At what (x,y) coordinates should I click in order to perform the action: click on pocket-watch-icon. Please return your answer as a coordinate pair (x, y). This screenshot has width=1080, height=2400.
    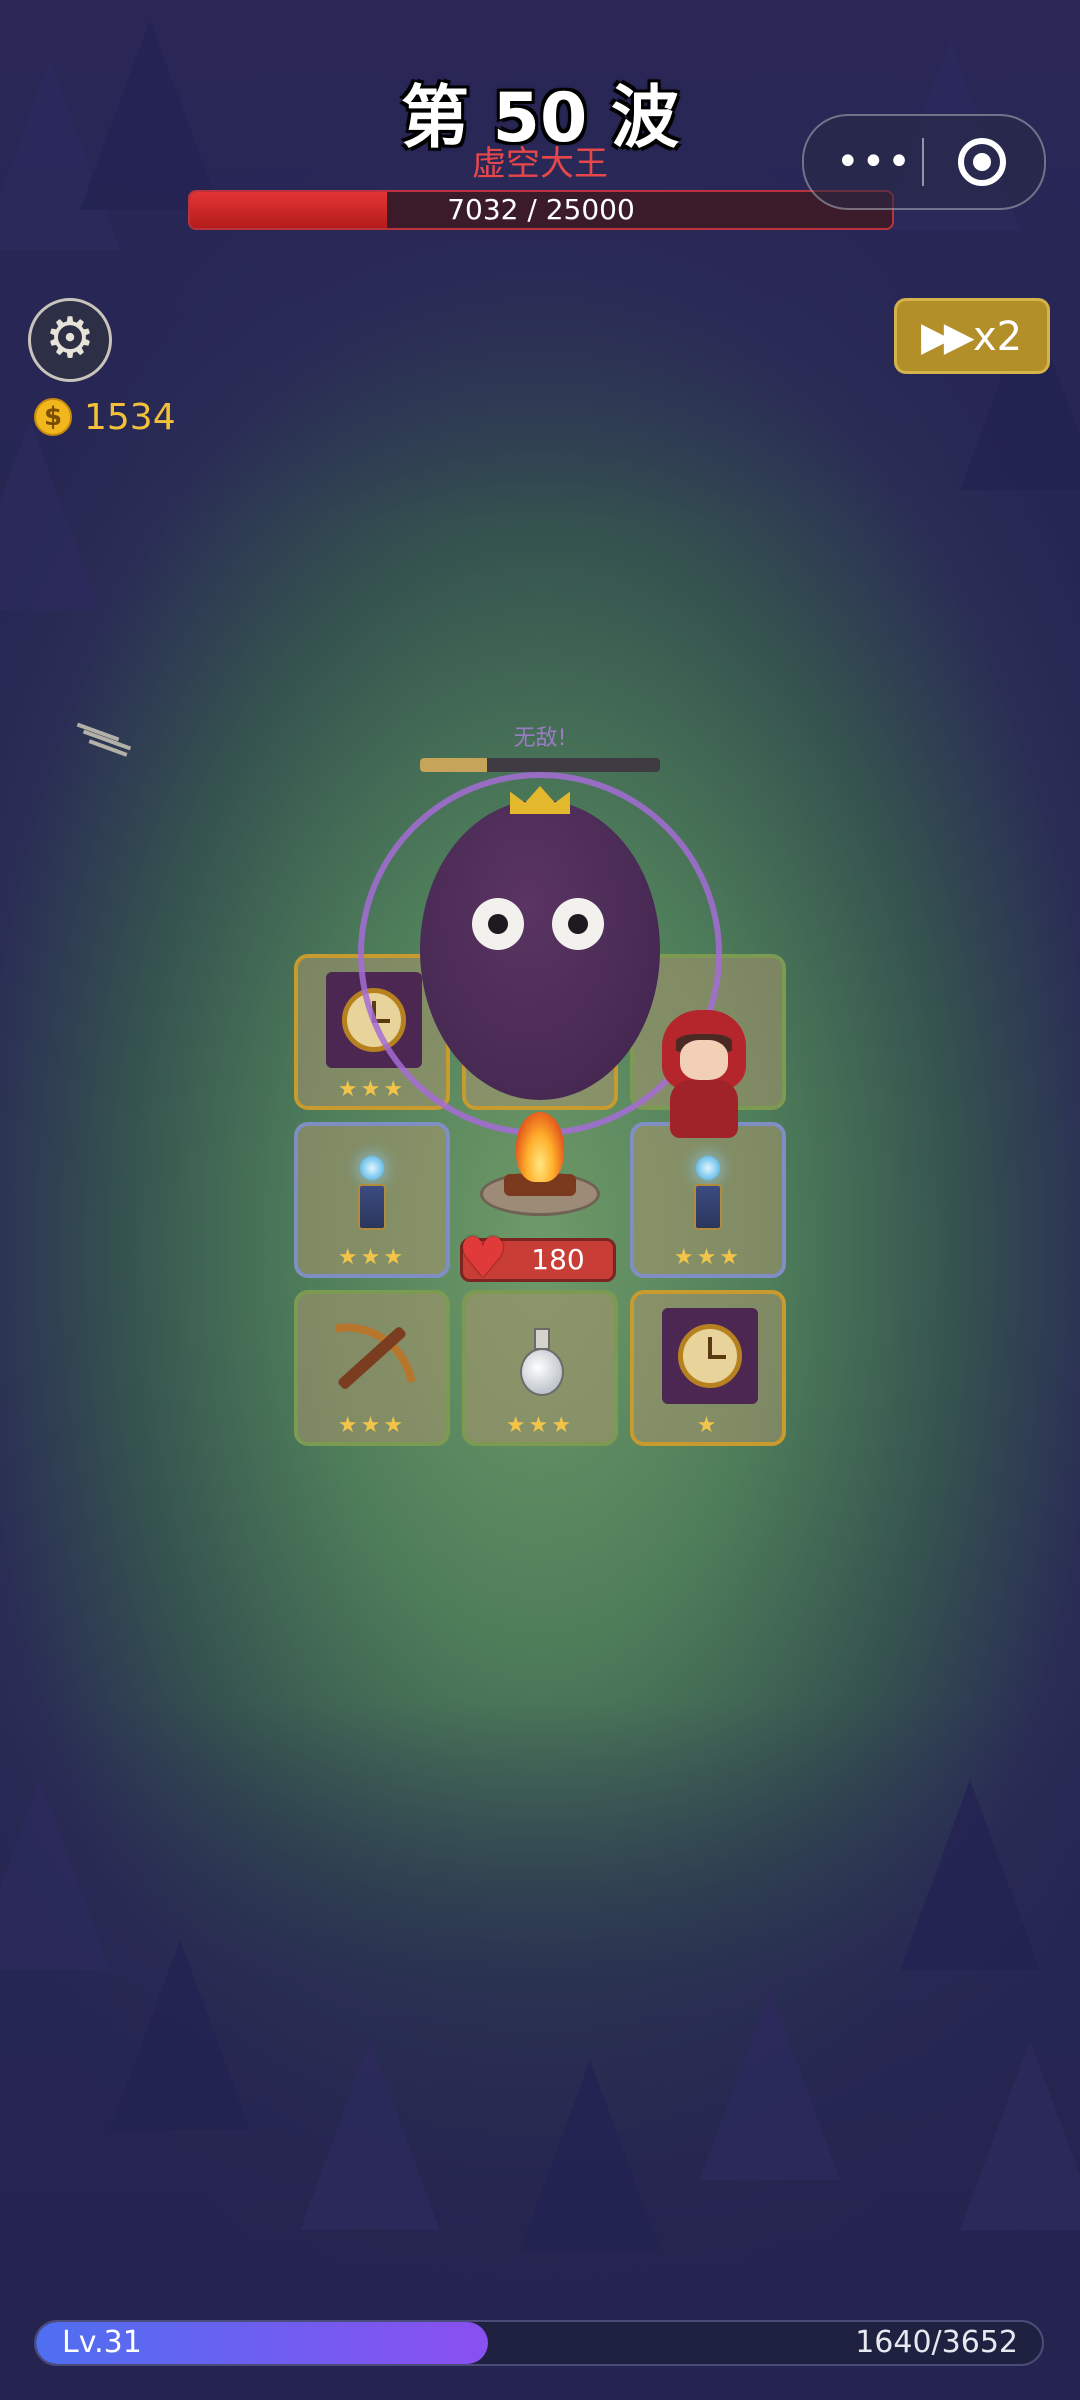
    Looking at the image, I should click on (710, 1356).